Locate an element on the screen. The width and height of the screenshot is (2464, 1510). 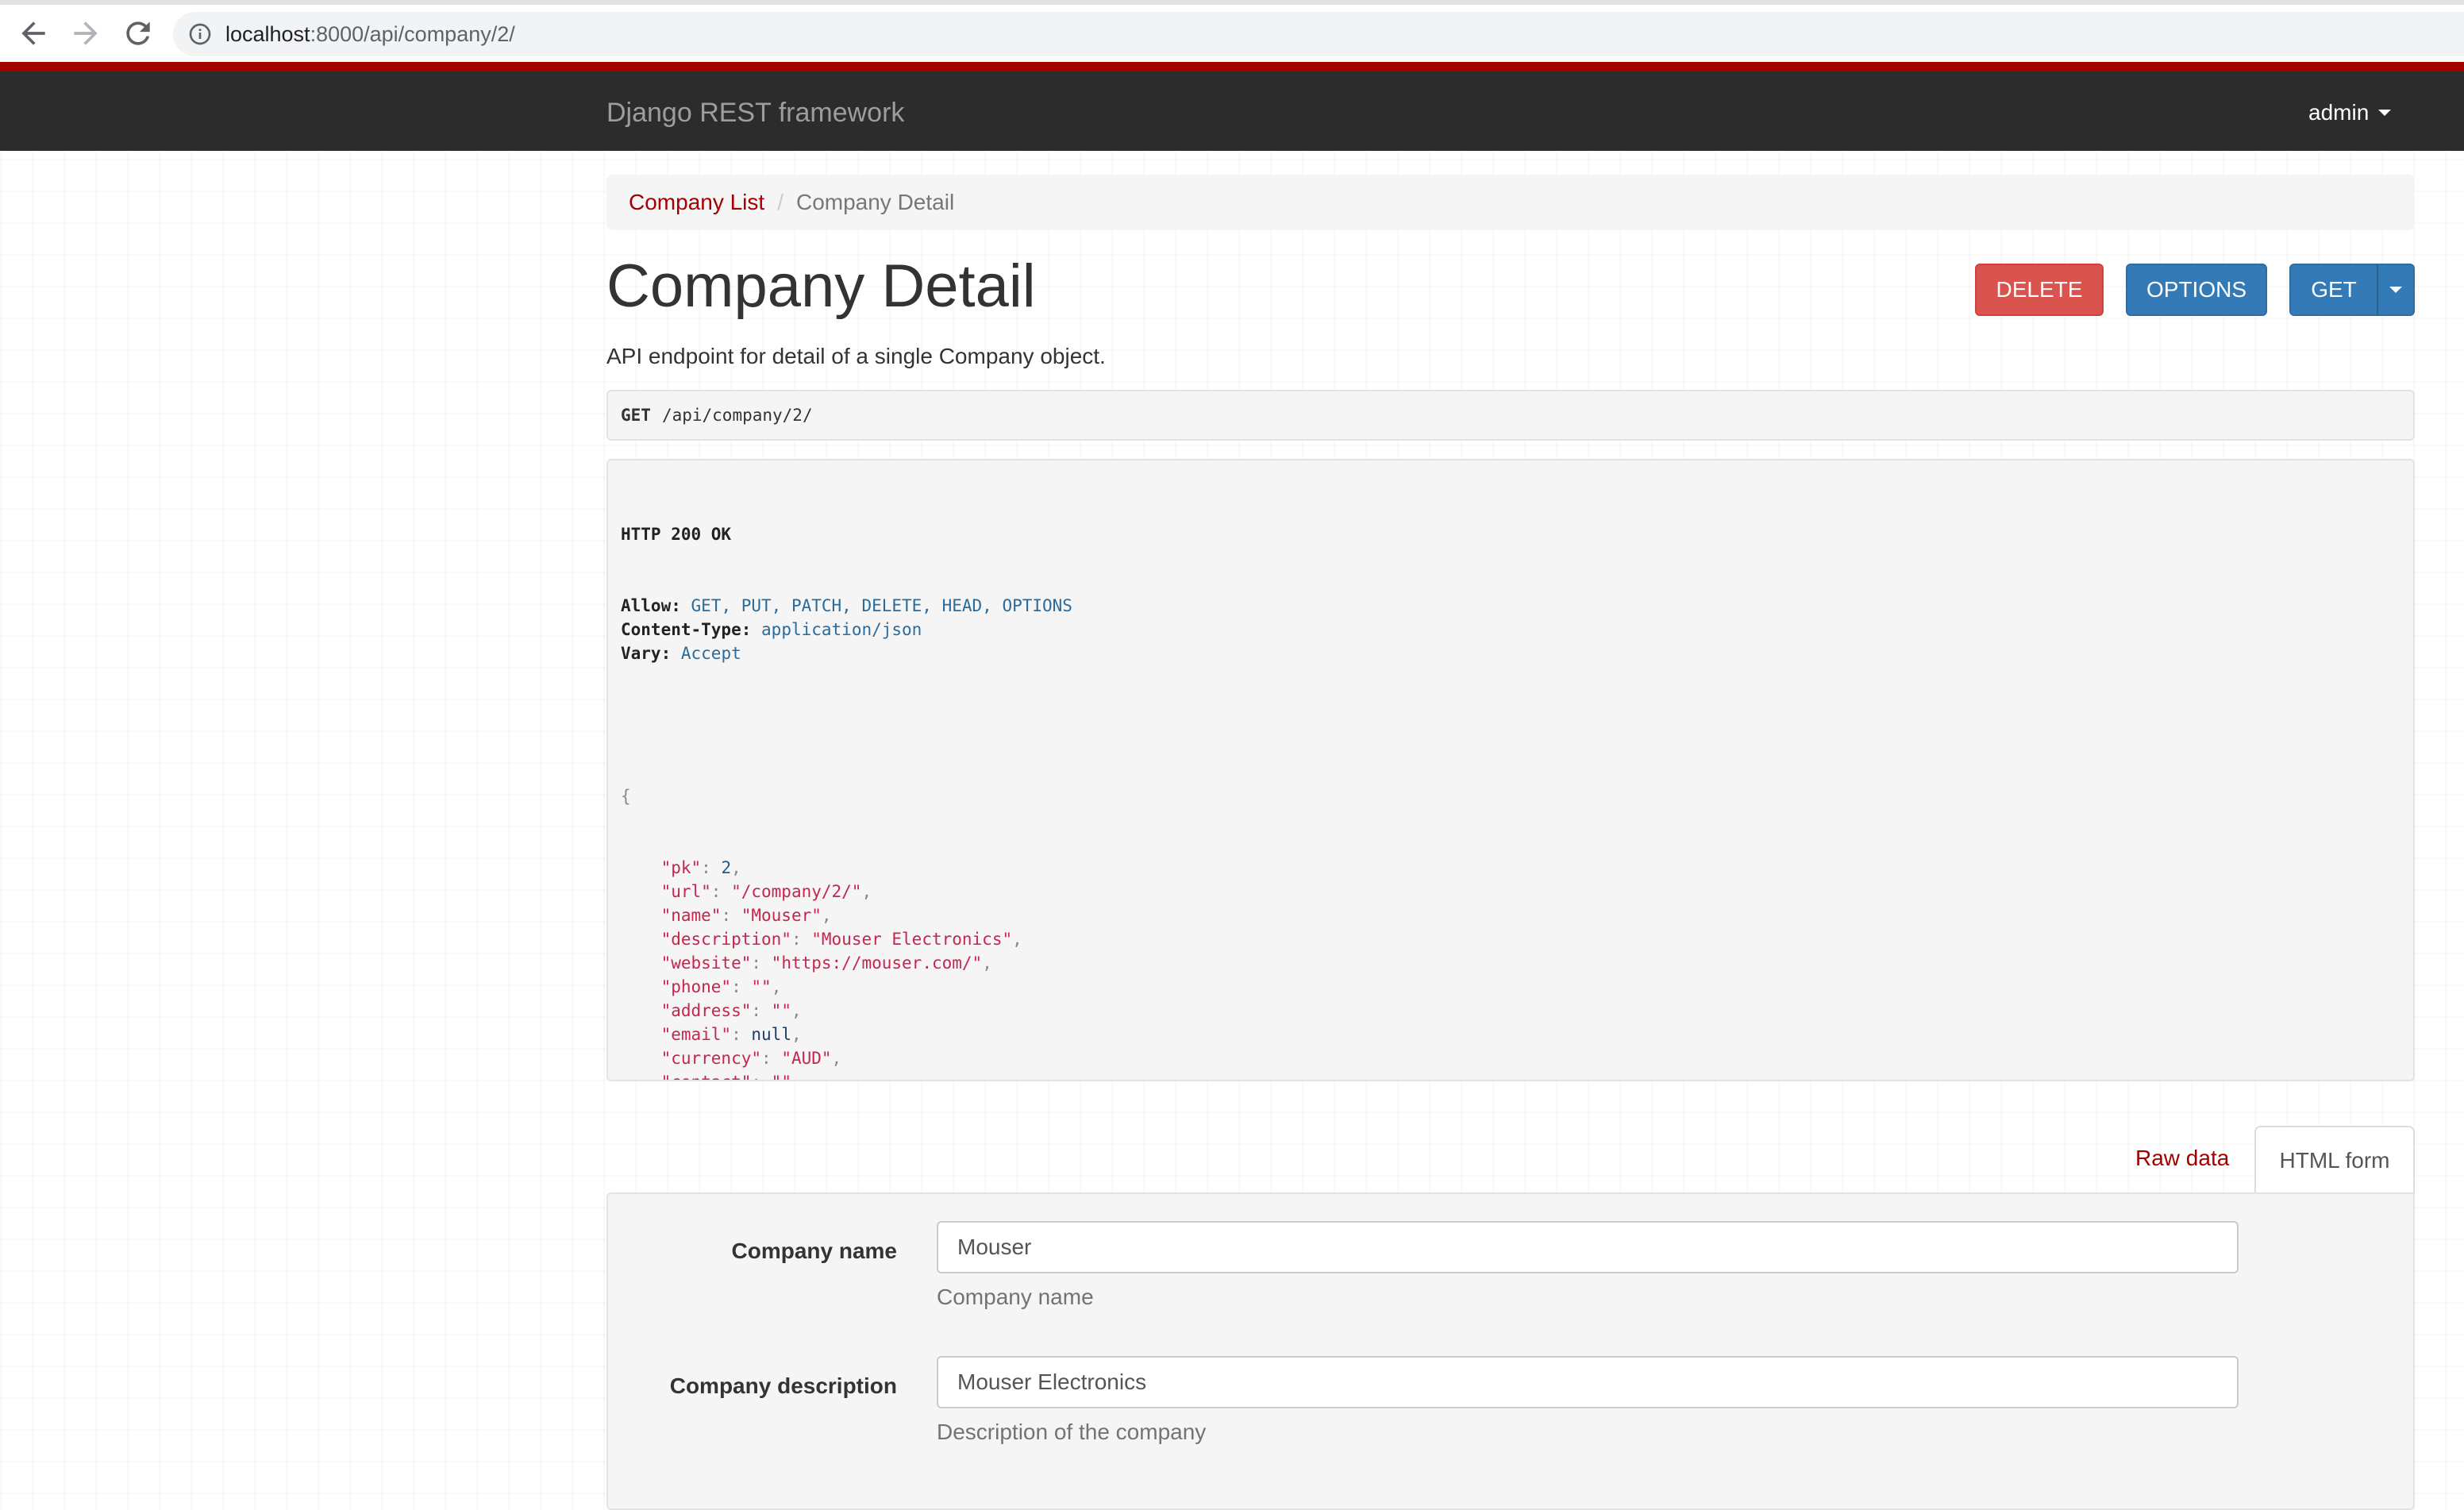
get-format-dropdown-button is located at coordinates (2396, 290).